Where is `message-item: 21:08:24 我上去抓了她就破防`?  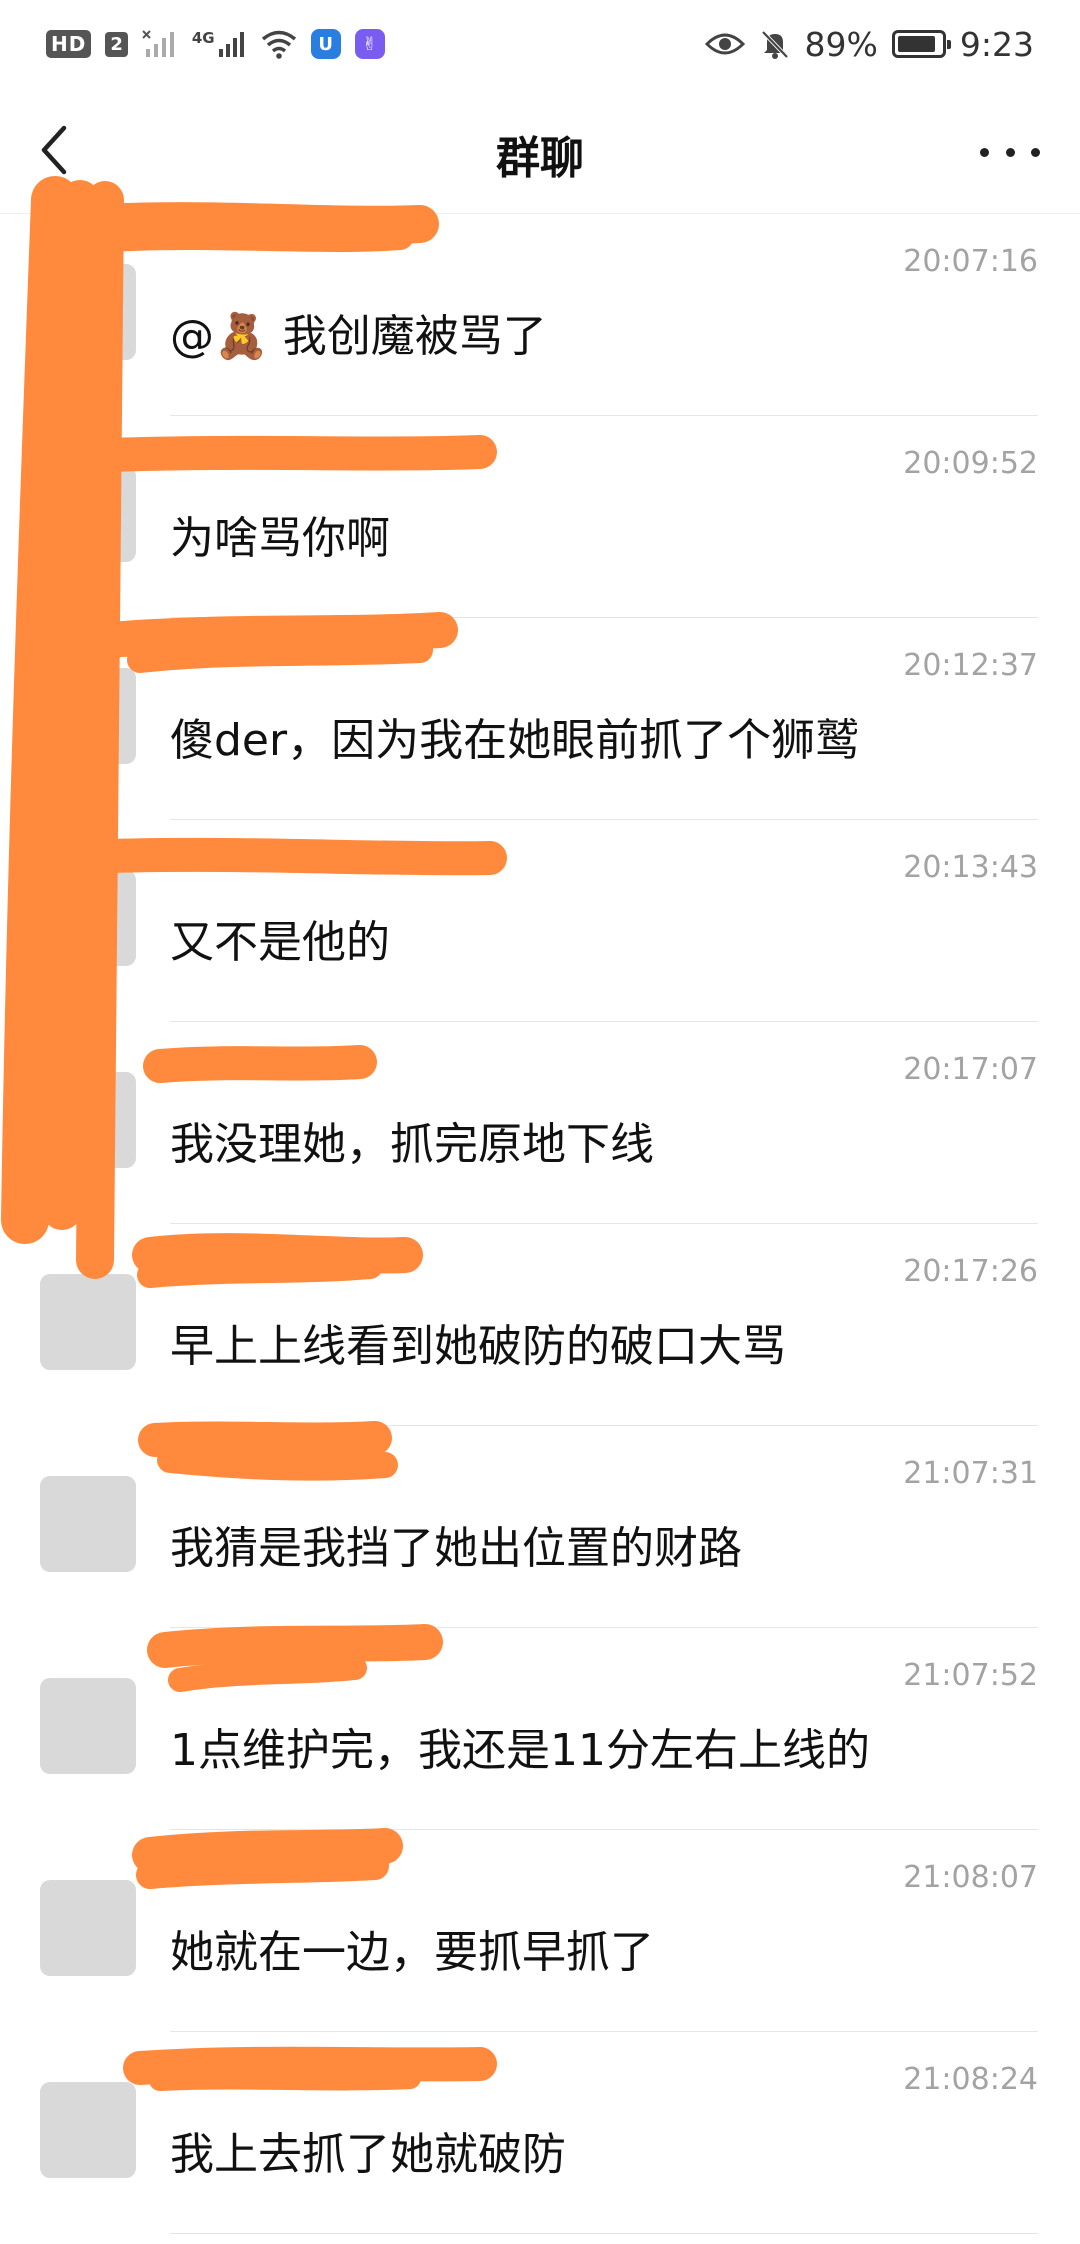
message-item: 21:08:24 我上去抓了她就破防 is located at coordinates (540, 2133).